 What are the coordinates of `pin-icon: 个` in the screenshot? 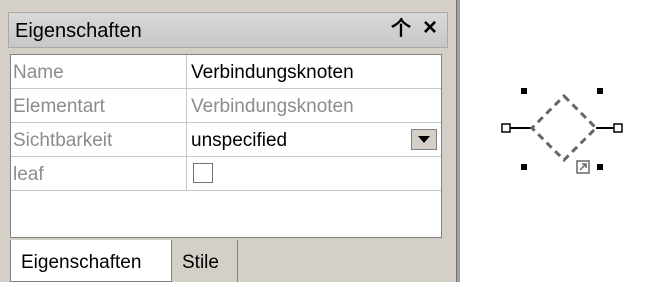 It's located at (401, 29).